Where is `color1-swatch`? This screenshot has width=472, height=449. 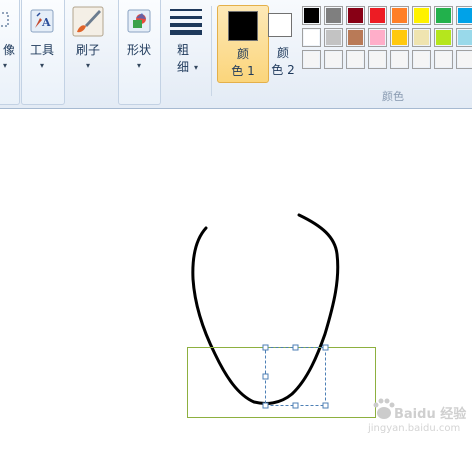
color1-swatch is located at coordinates (243, 26).